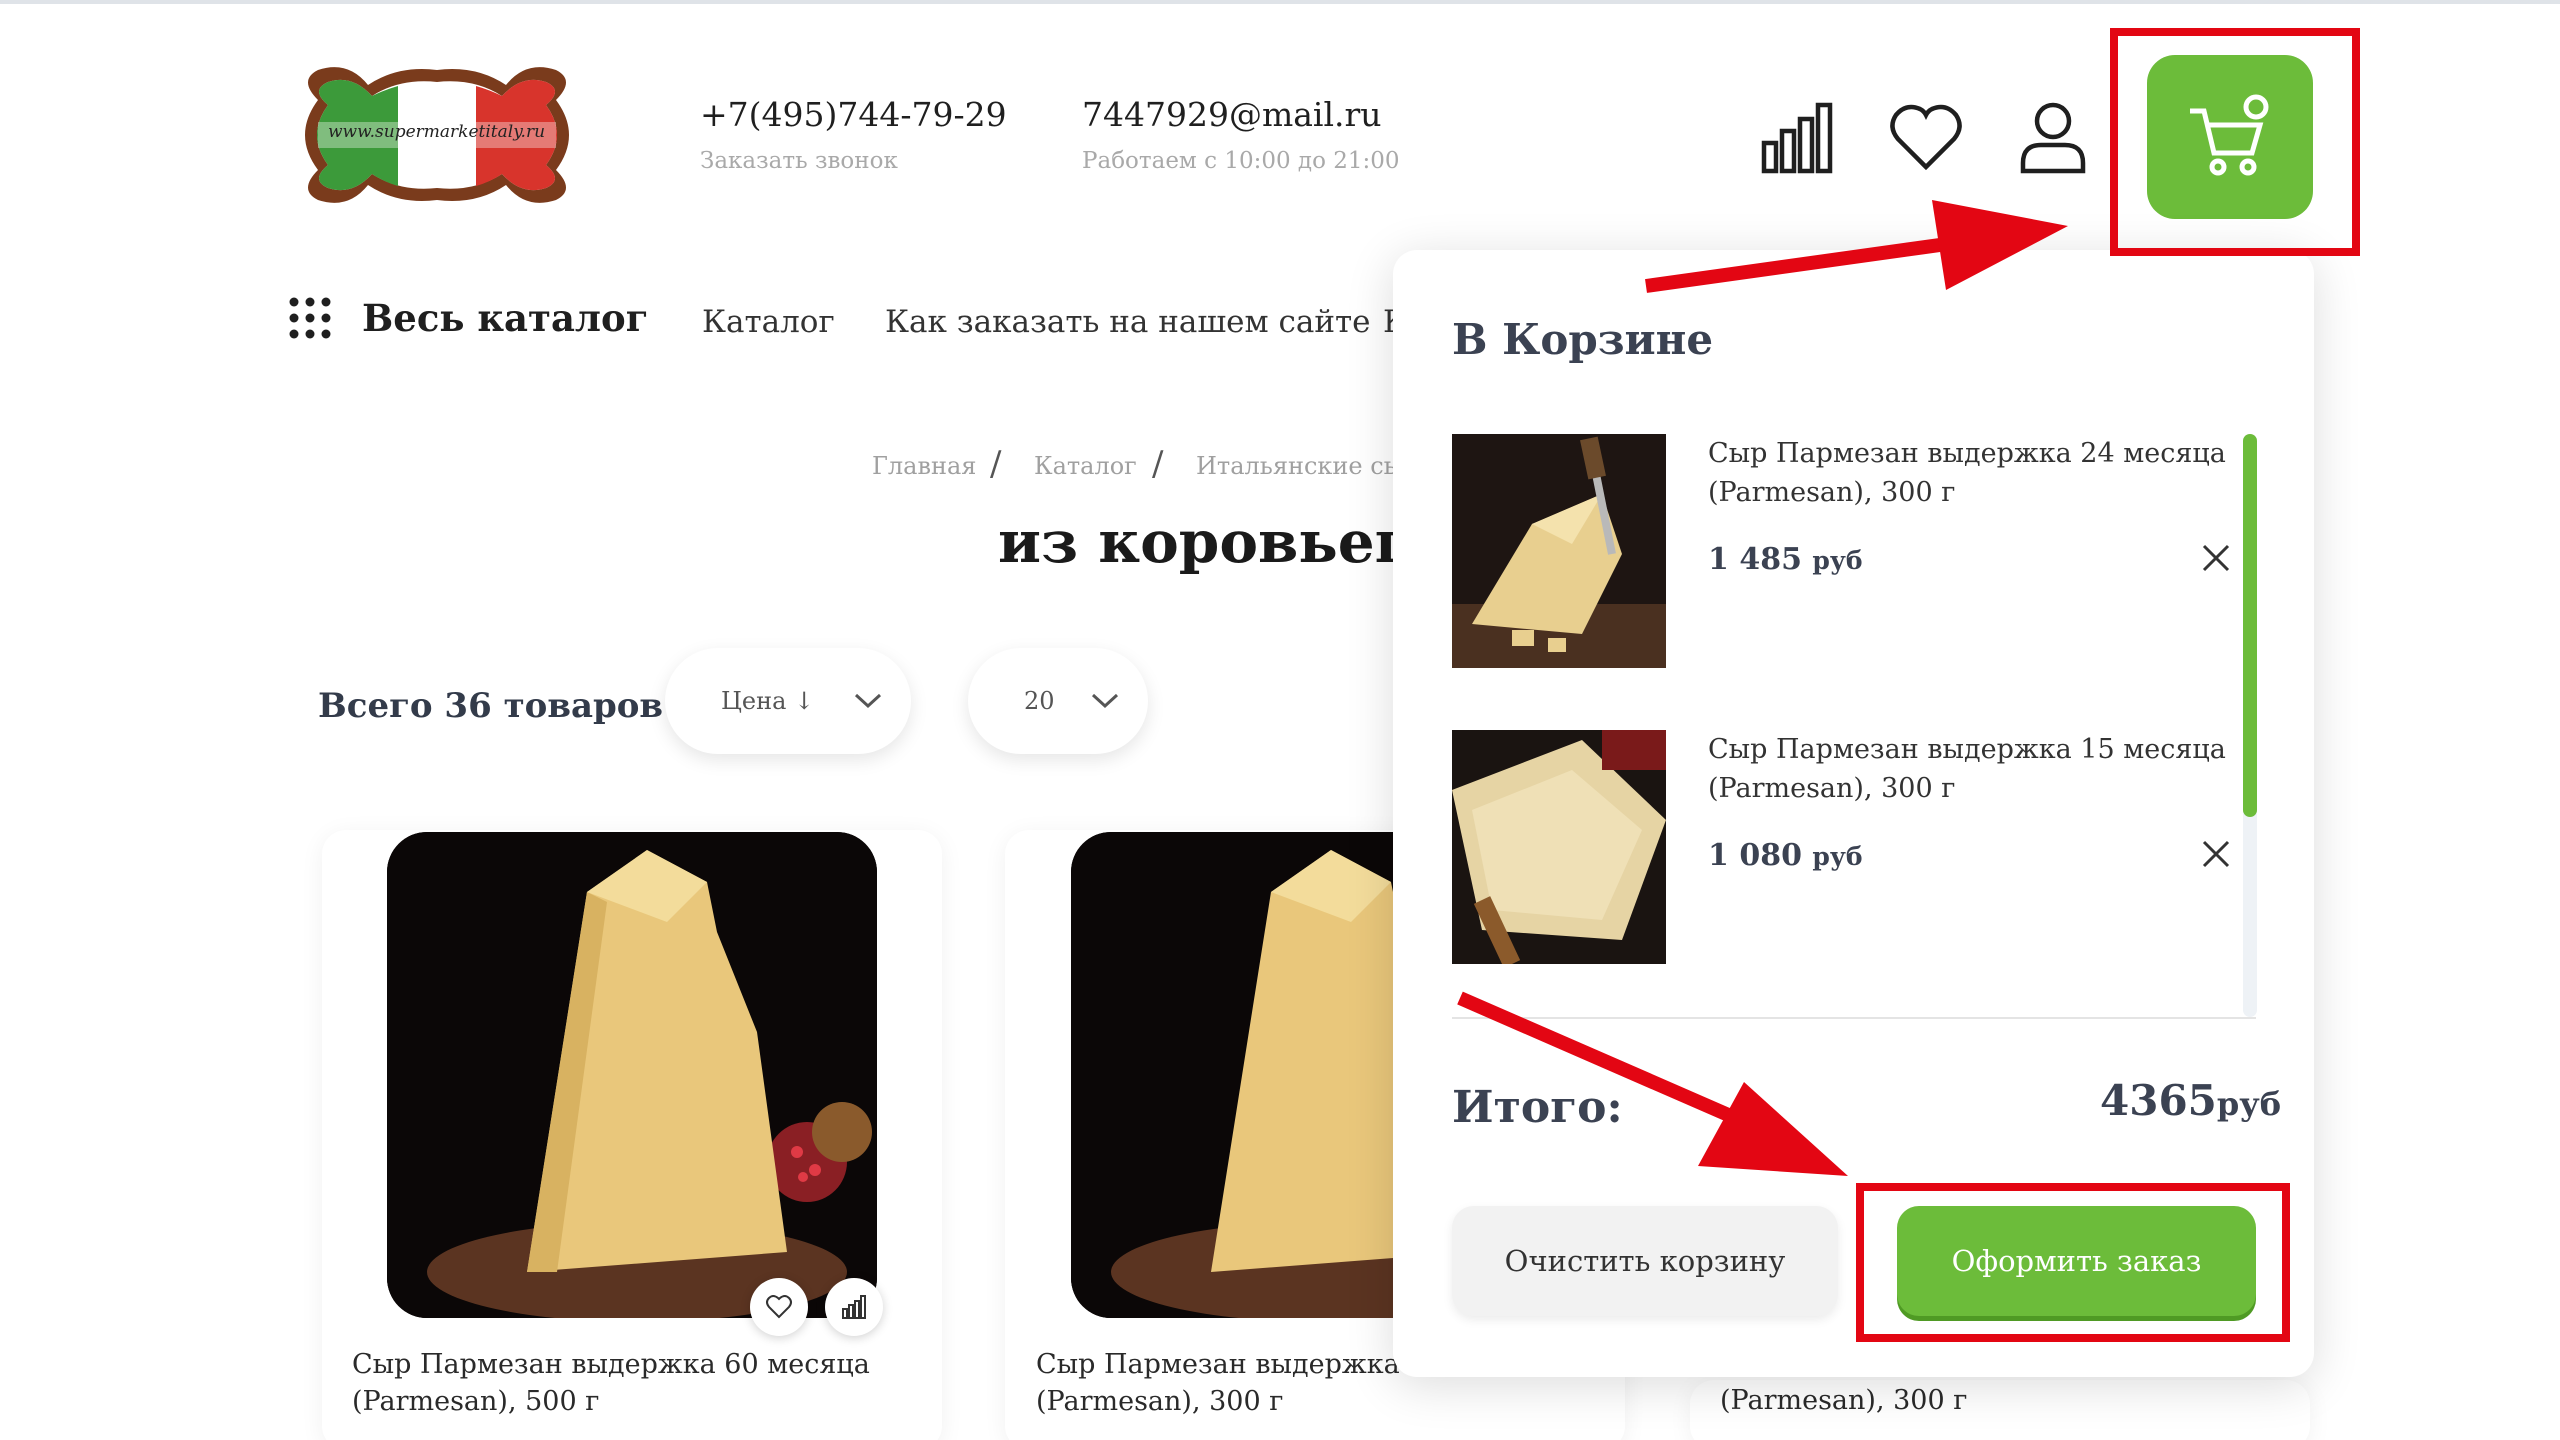 Image resolution: width=2560 pixels, height=1440 pixels. Describe the element at coordinates (853, 114) in the screenshot. I see `phone-number: +7(495)744-79-29` at that location.